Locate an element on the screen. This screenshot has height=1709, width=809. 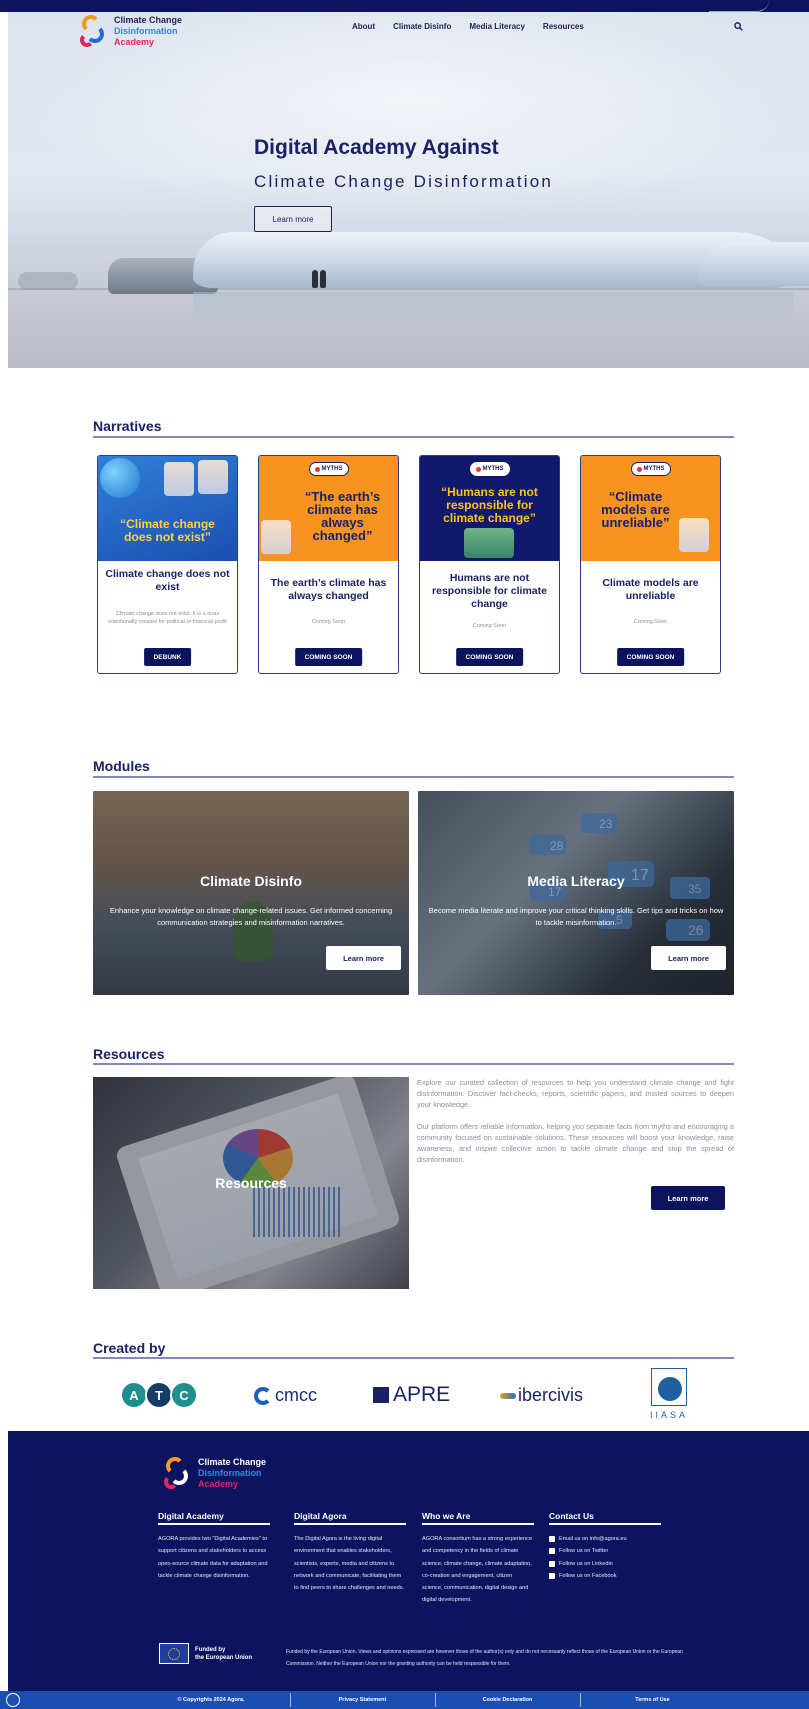
narratives-heading: Narratives is located at coordinates (127, 426).